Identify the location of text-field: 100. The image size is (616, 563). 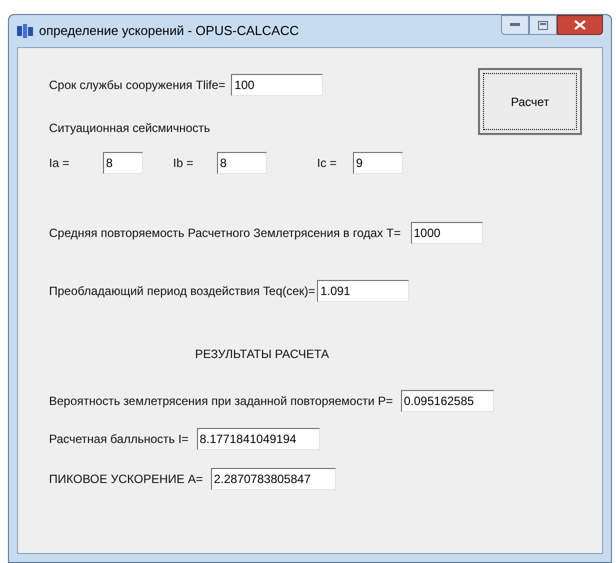
(277, 85).